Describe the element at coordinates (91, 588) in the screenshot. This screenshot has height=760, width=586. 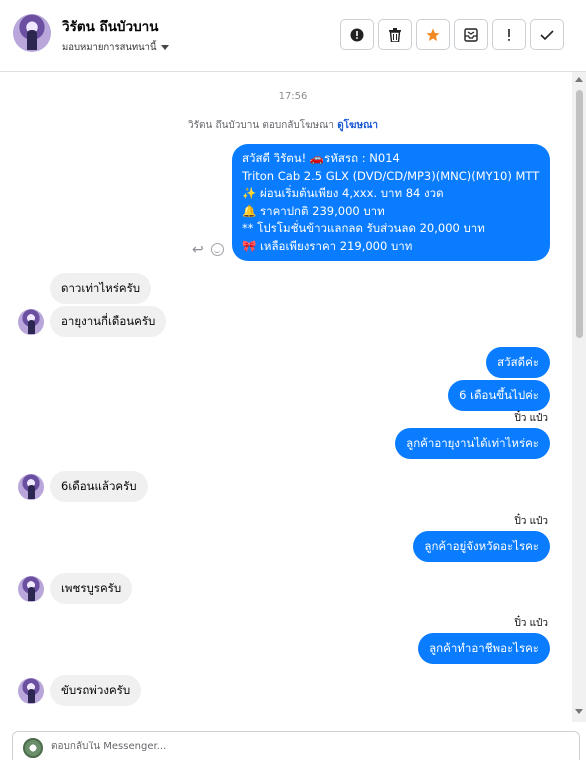
I see `incoming-message: เพชรบูรครับ` at that location.